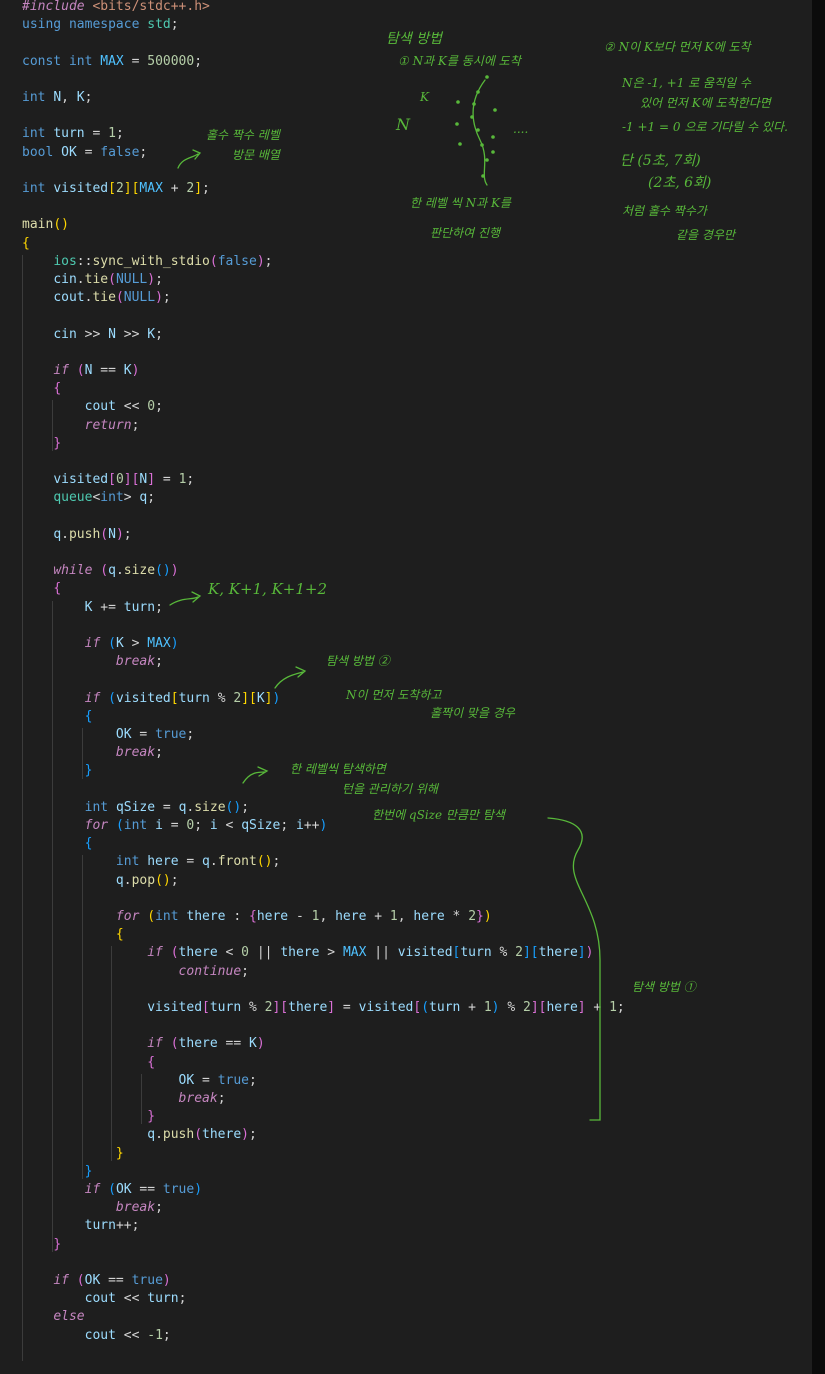  Describe the element at coordinates (189, 159) in the screenshot. I see `arrow-visited` at that location.